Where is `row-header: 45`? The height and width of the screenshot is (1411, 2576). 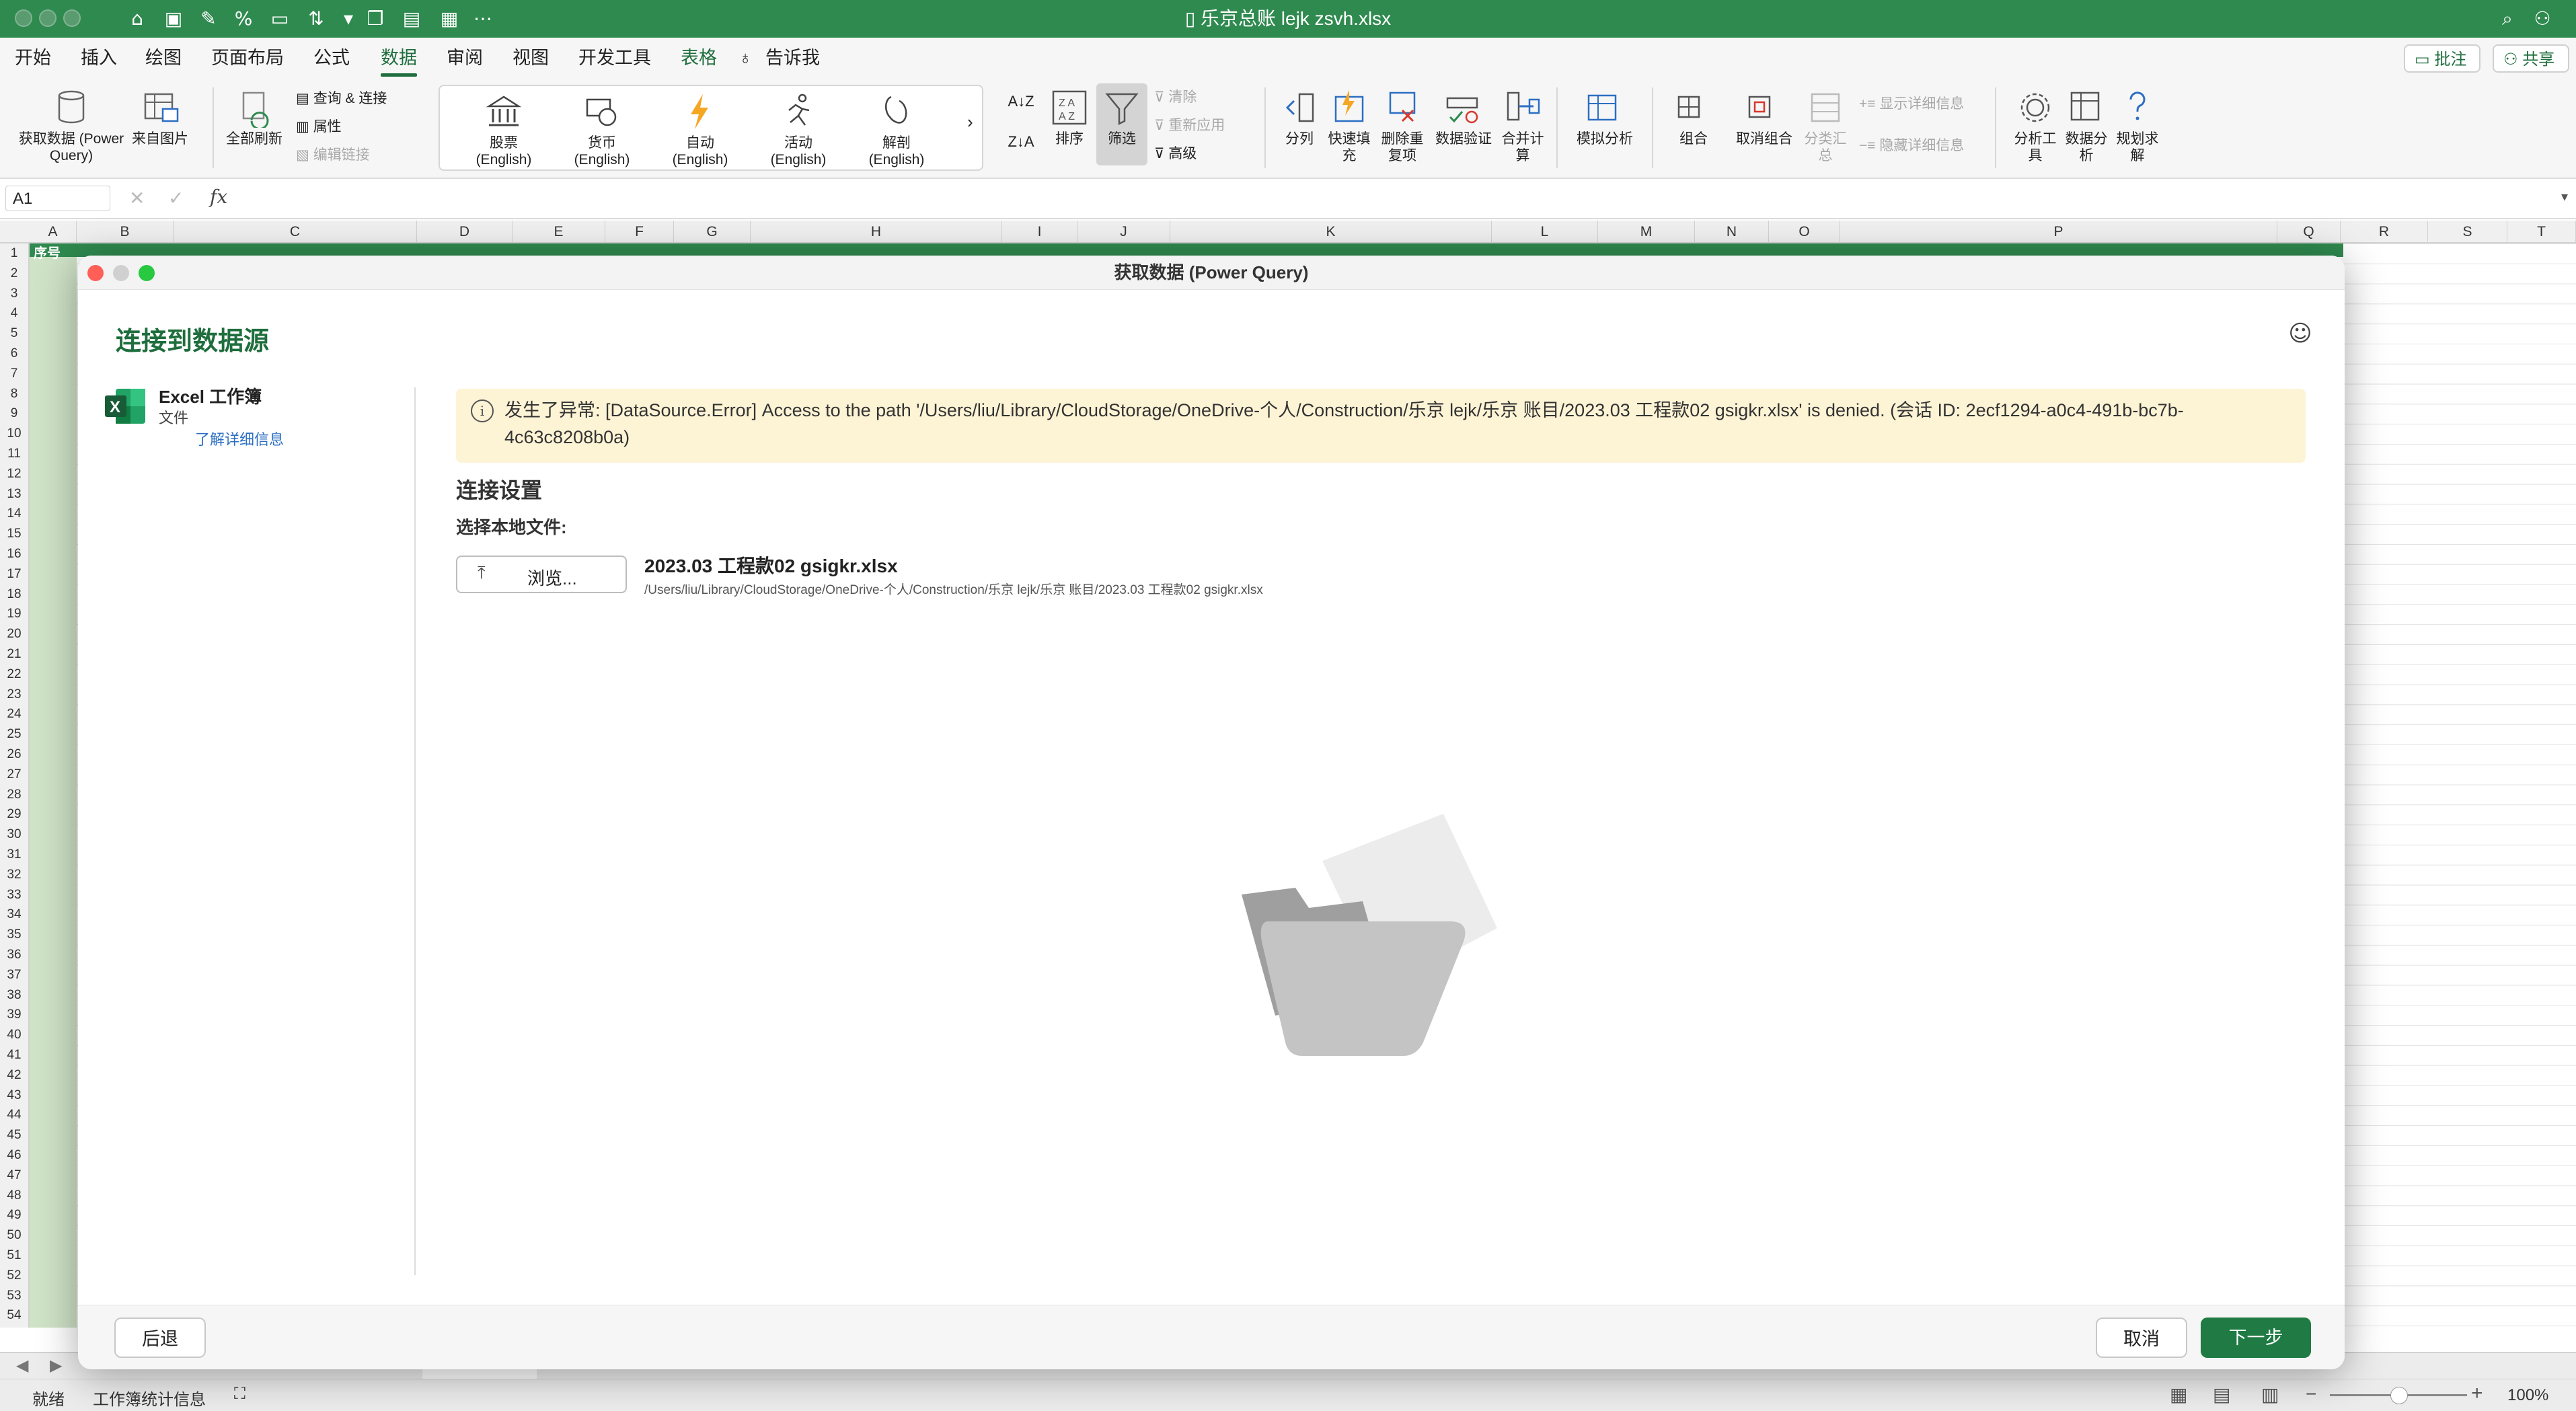
row-header: 45 is located at coordinates (14, 1135).